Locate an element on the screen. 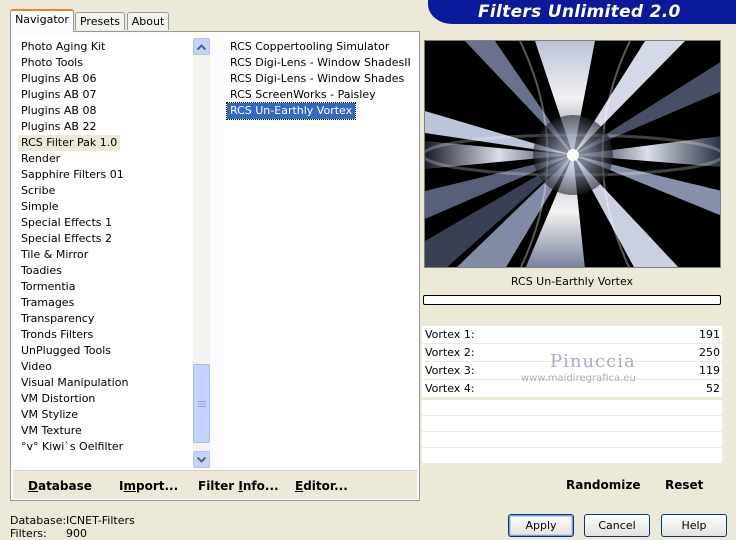 The width and height of the screenshot is (736, 540). watermark-url: www.maidiregrafica.eu is located at coordinates (578, 378).